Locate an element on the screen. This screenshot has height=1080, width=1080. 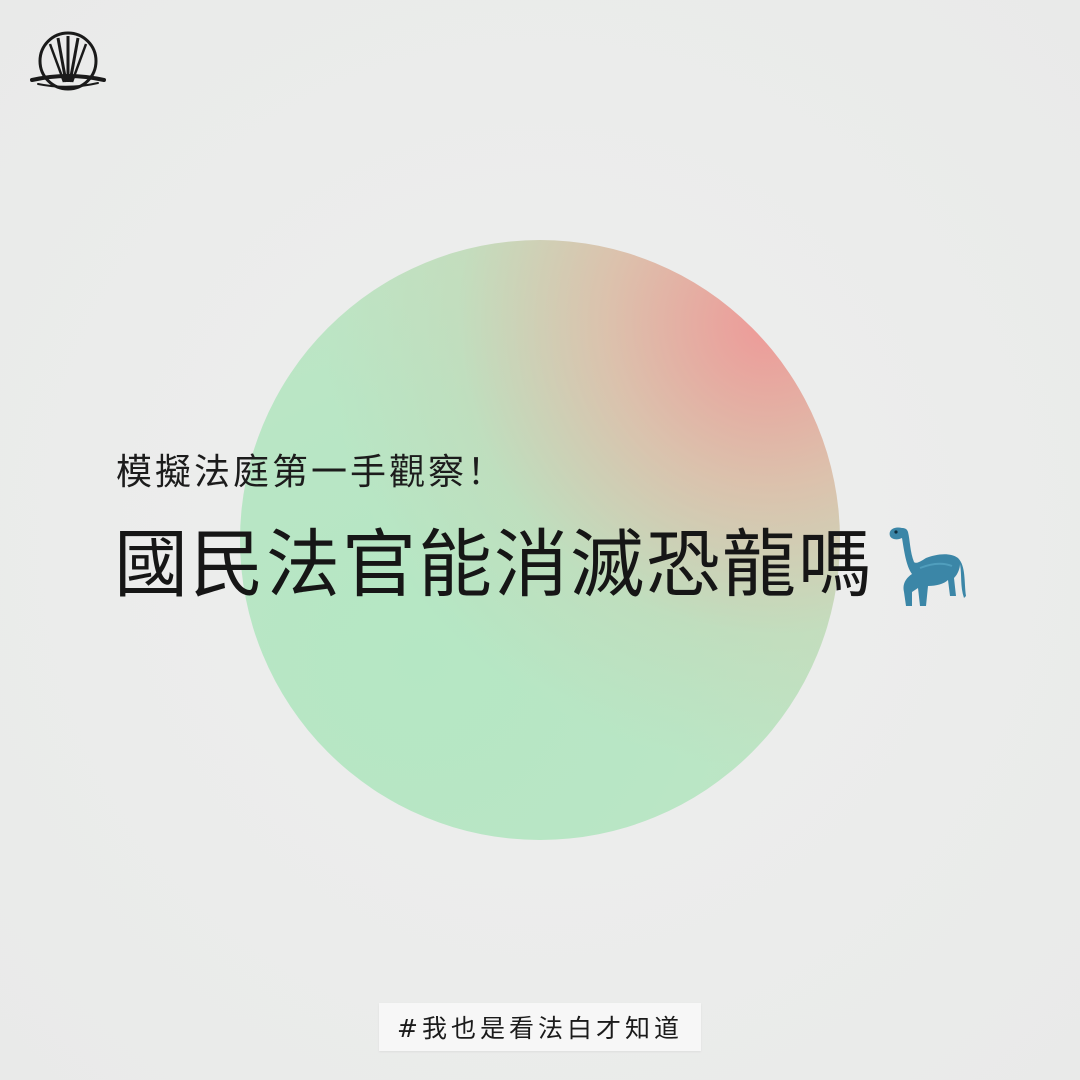
headline: 國民法官能消滅恐龍嗎 is located at coordinates (494, 565).